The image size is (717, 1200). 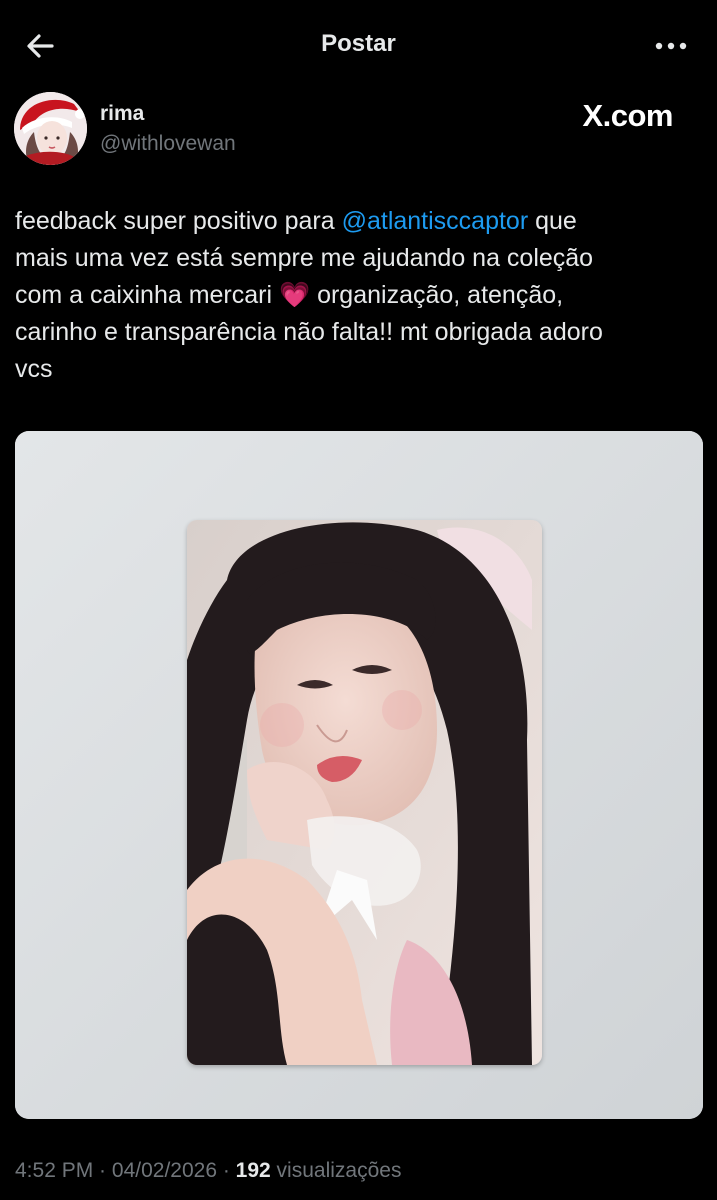 I want to click on top-bar: Postar, so click(x=358, y=46).